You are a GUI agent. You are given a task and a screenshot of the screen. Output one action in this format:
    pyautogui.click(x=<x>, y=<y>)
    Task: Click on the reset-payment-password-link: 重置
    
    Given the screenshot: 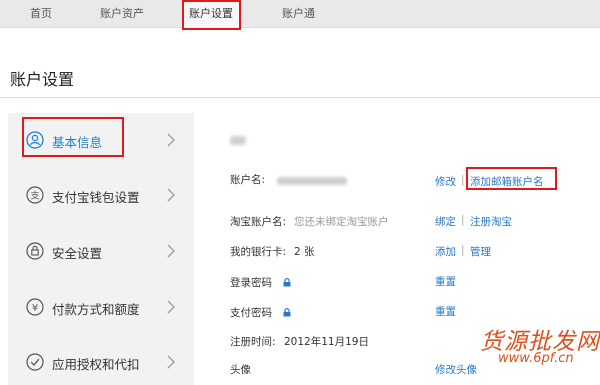 What is the action you would take?
    pyautogui.click(x=445, y=311)
    